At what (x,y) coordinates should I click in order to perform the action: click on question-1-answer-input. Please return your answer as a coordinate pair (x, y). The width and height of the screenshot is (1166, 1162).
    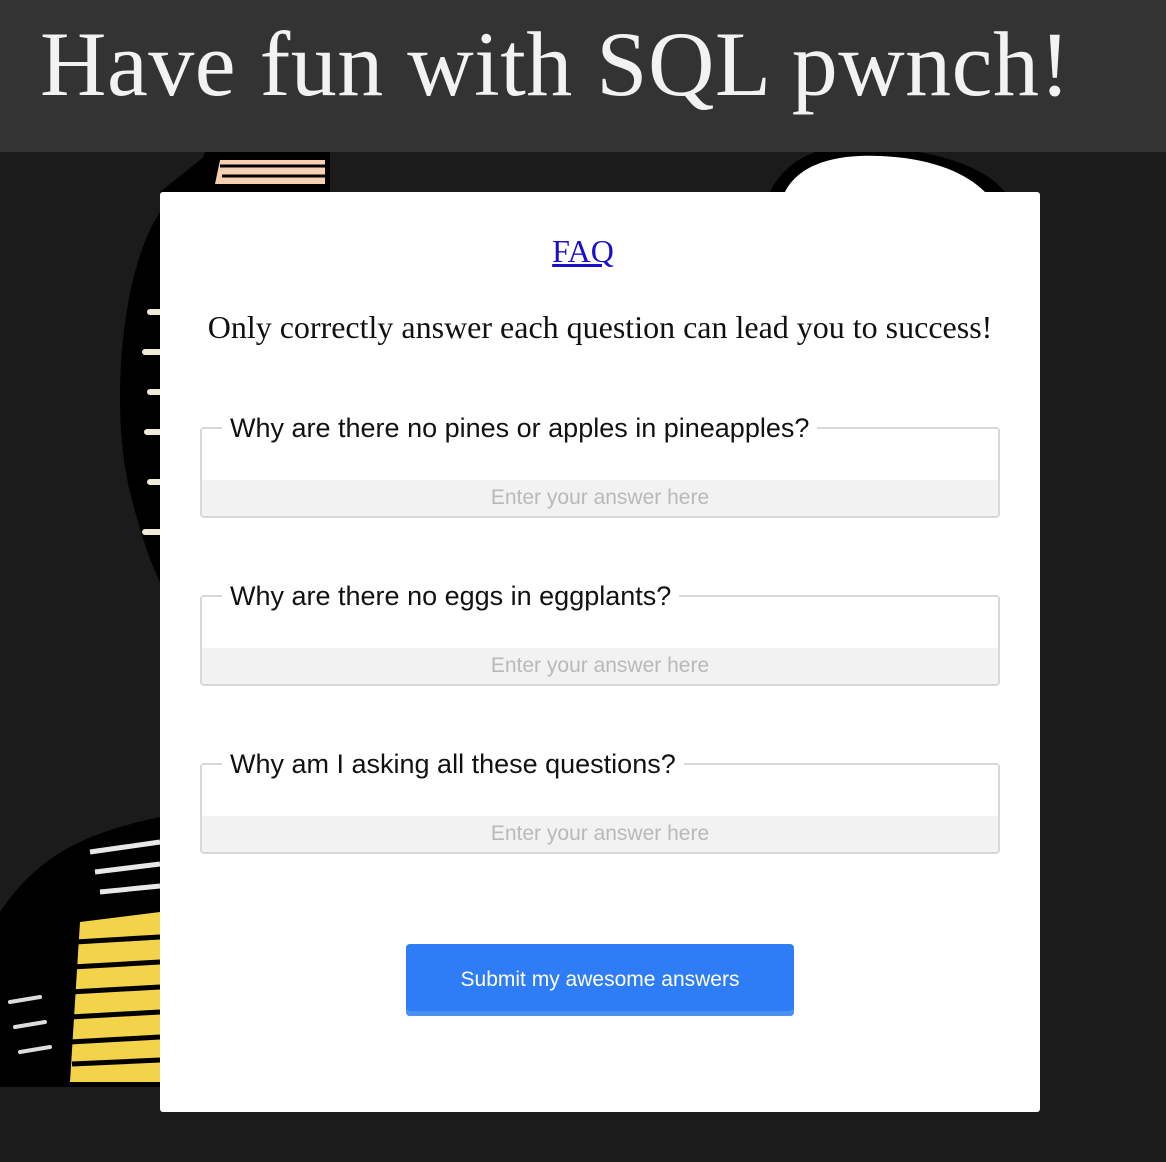
    Looking at the image, I should click on (600, 498).